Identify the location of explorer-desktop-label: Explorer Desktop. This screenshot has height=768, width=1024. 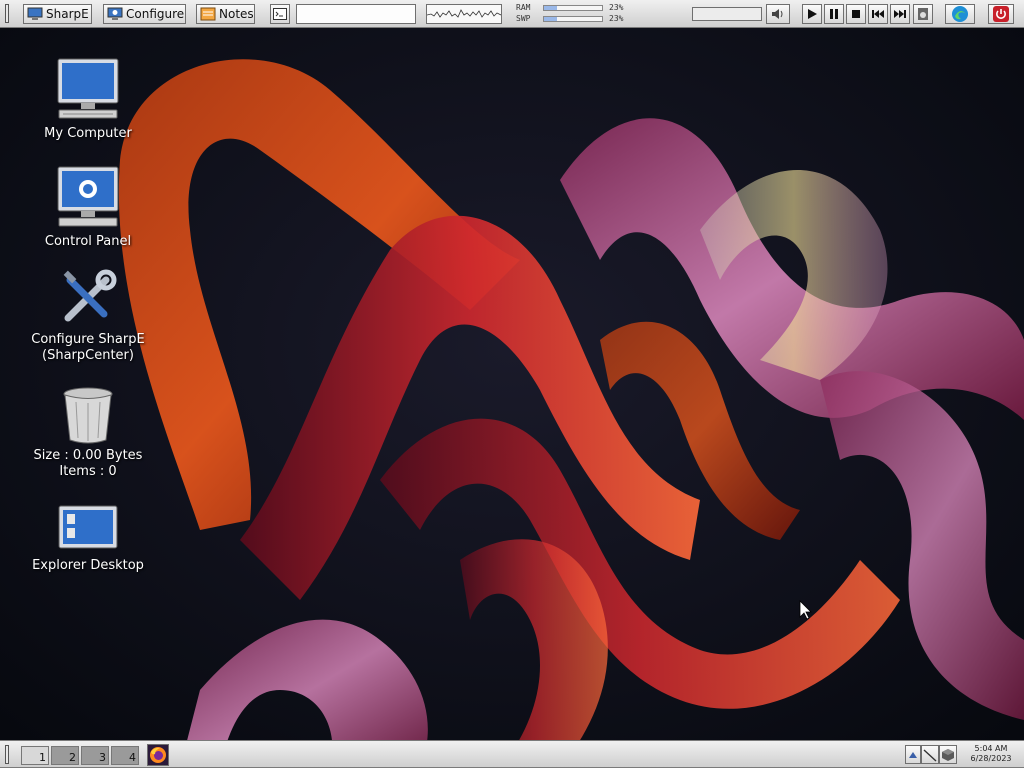
(88, 565).